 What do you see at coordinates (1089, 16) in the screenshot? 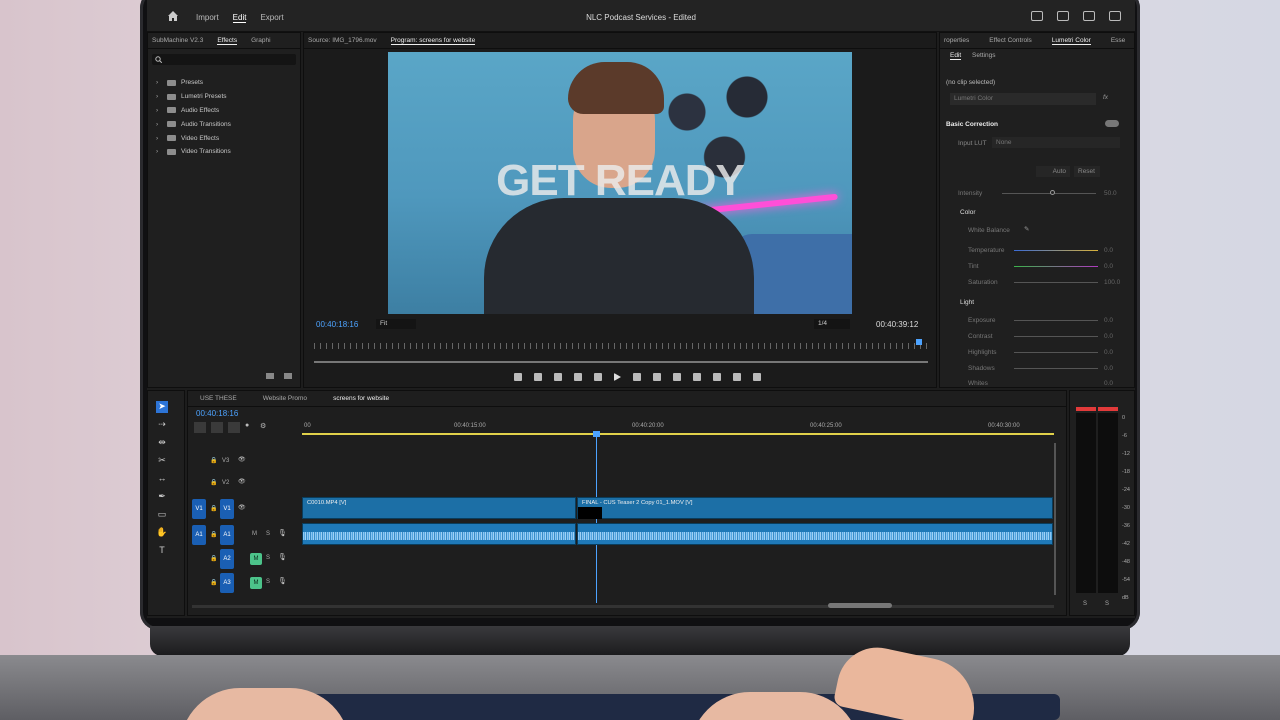
I see `menu-icon` at bounding box center [1089, 16].